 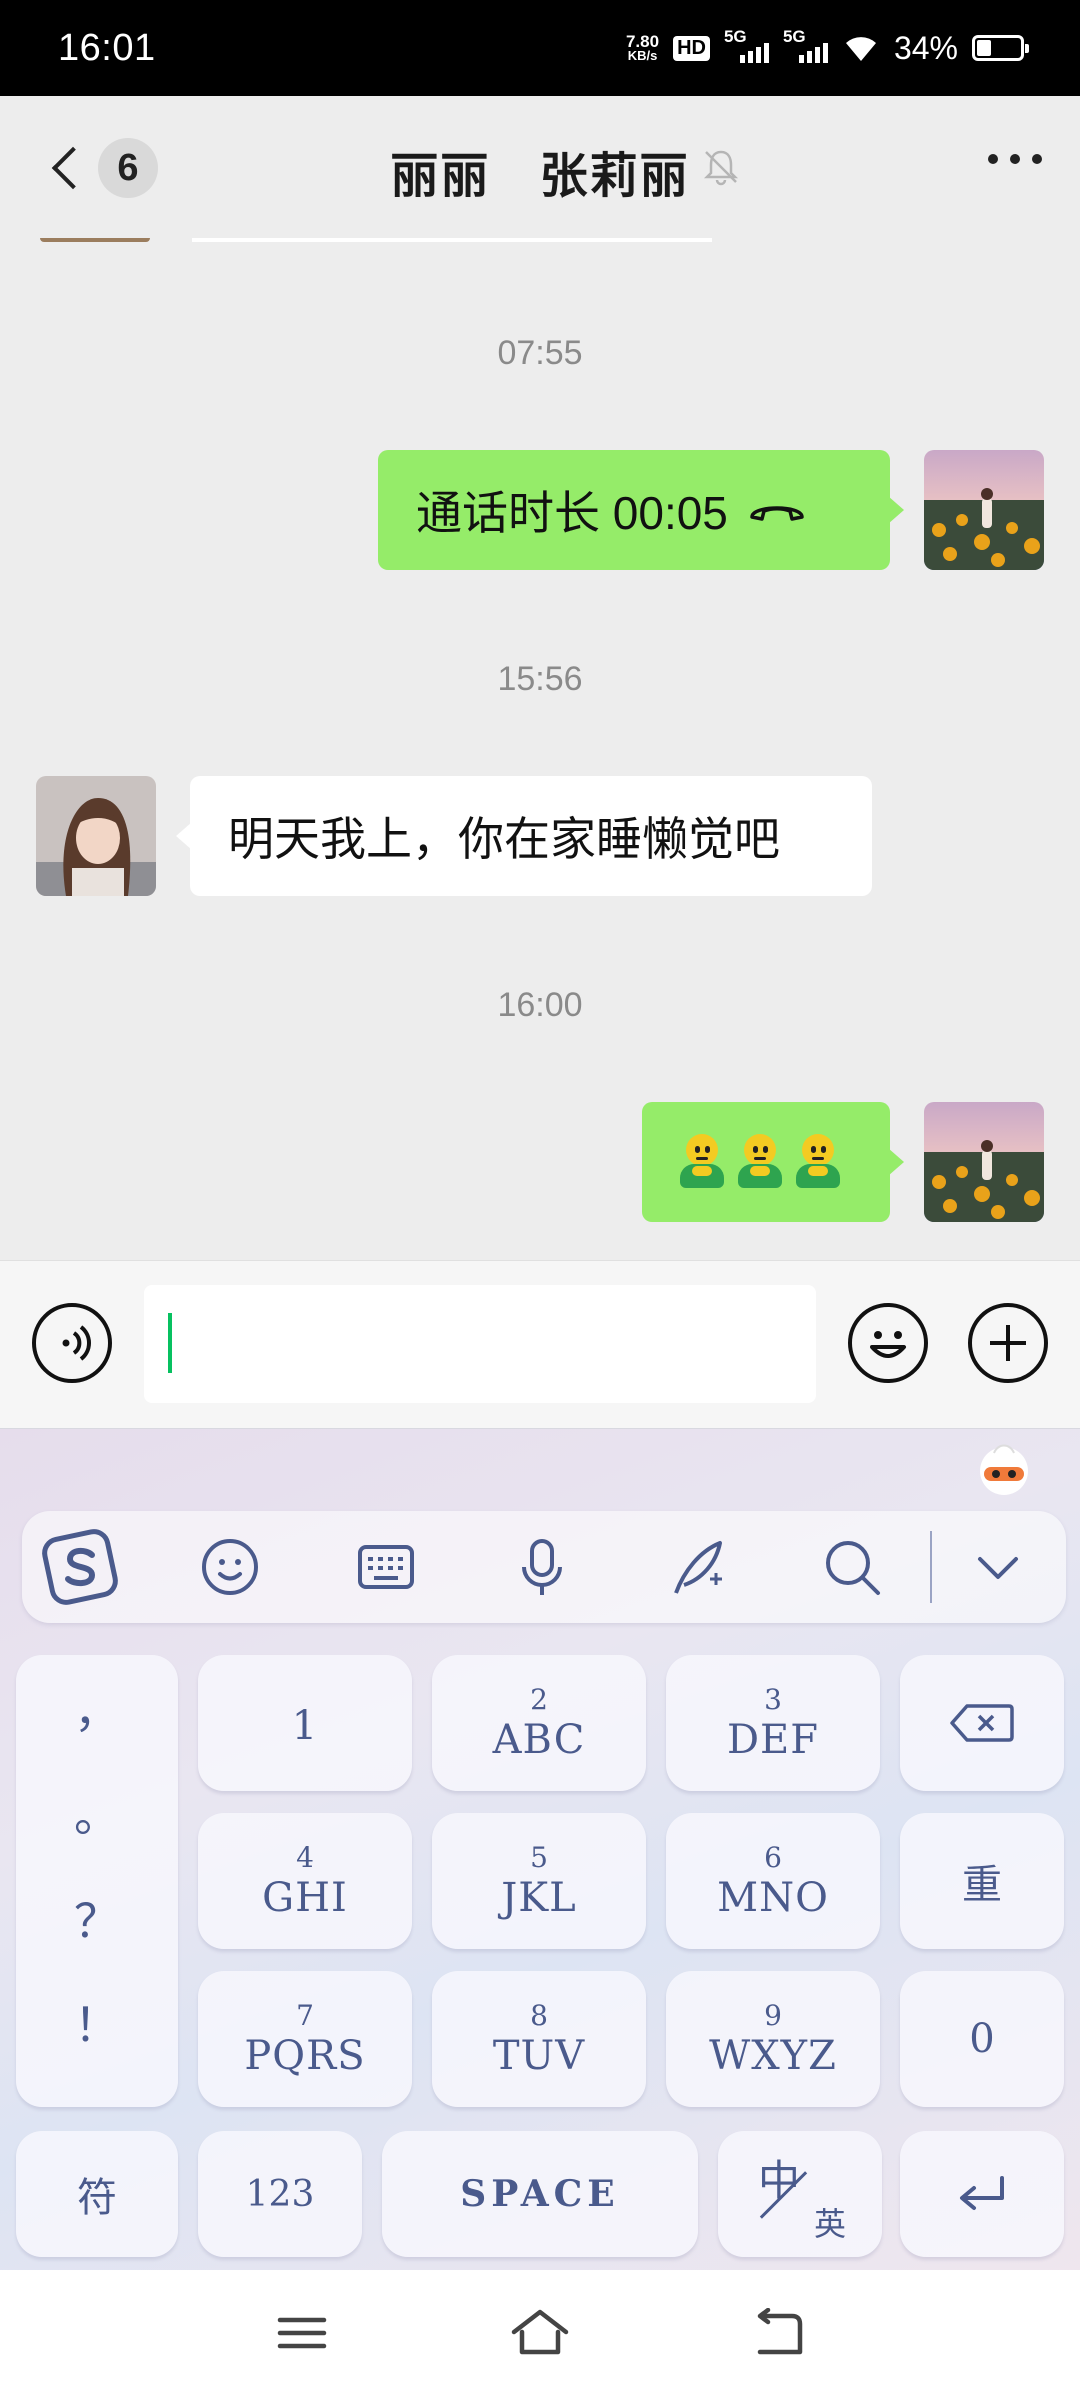 I want to click on key-2: 2 ABC, so click(x=539, y=1723).